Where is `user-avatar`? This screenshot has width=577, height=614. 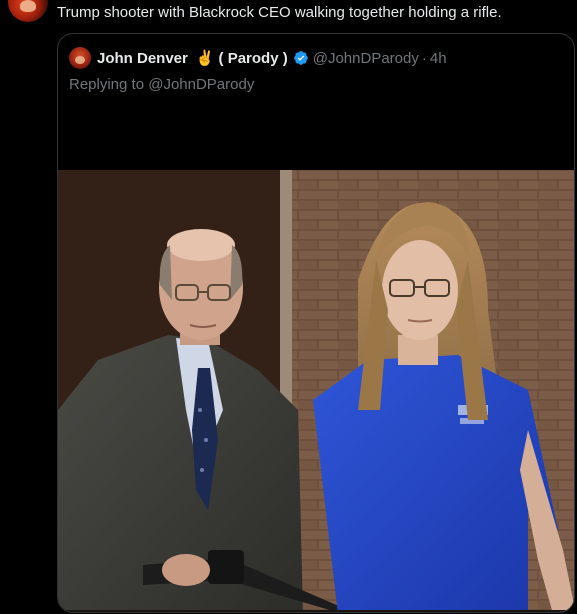
user-avatar is located at coordinates (28, 11).